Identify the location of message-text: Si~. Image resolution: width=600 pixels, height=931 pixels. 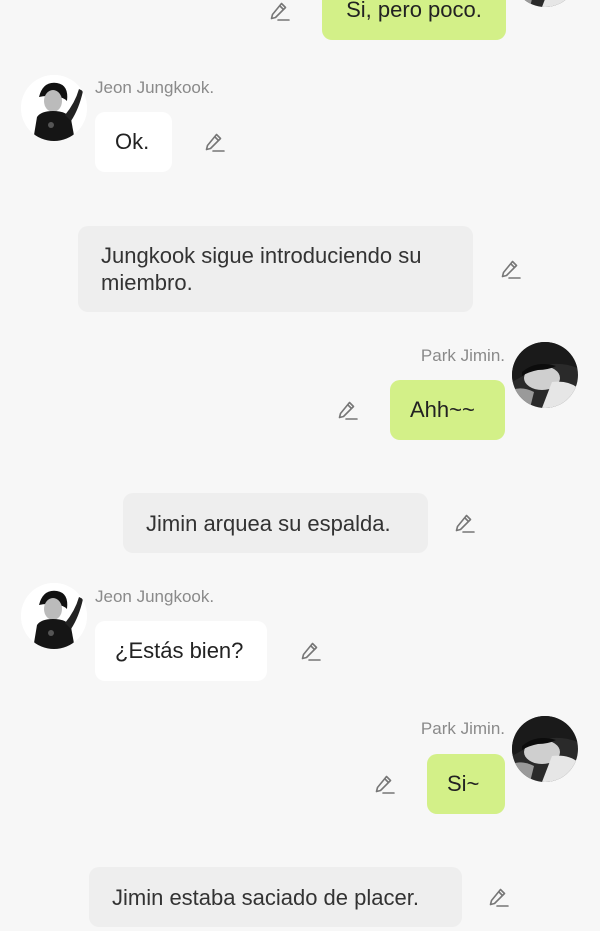
(463, 783).